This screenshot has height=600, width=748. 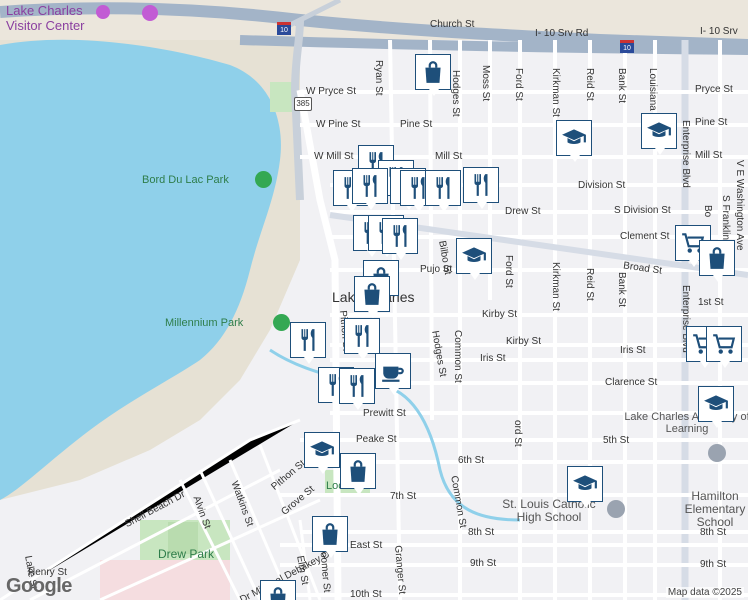 What do you see at coordinates (452, 24) in the screenshot?
I see `label-church-st: Church St` at bounding box center [452, 24].